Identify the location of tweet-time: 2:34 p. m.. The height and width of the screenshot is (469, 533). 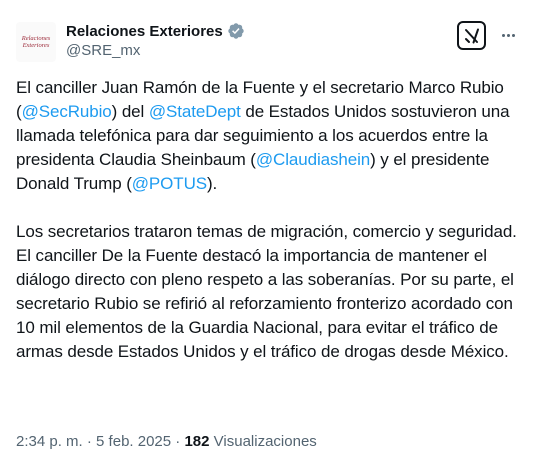
(49, 441).